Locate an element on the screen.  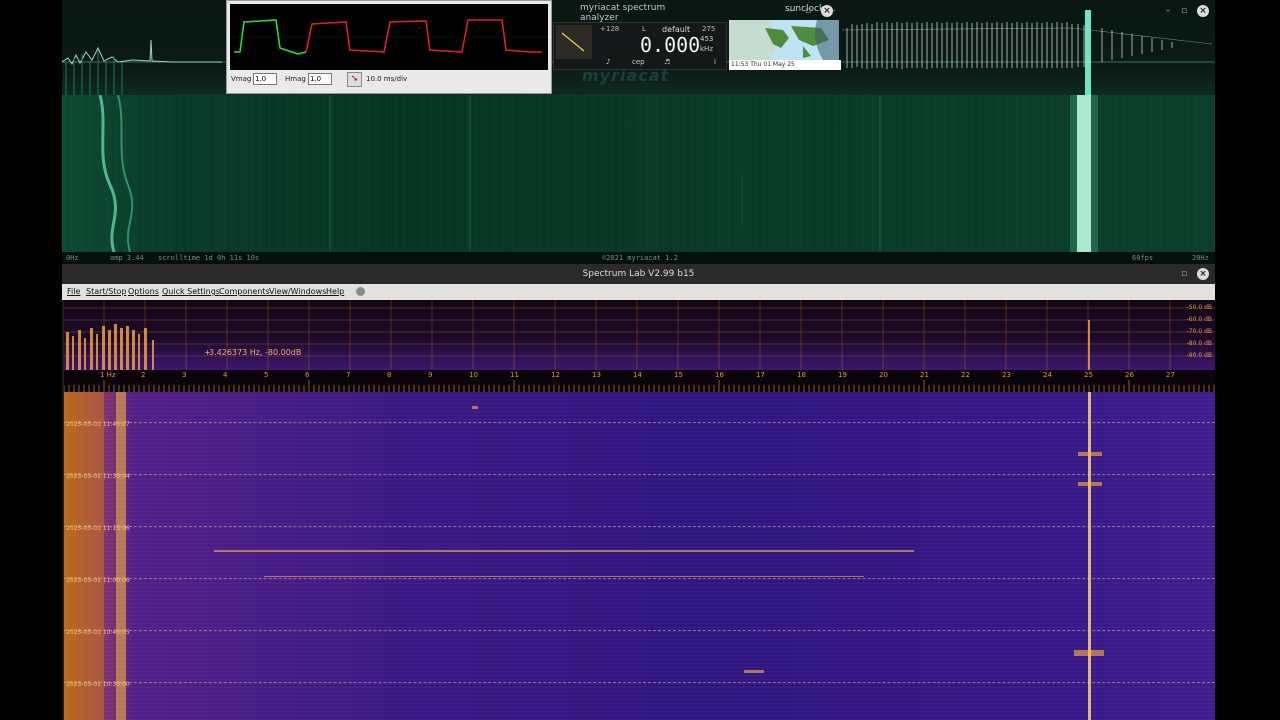
frequency-tick-label: 8 is located at coordinates (389, 375).